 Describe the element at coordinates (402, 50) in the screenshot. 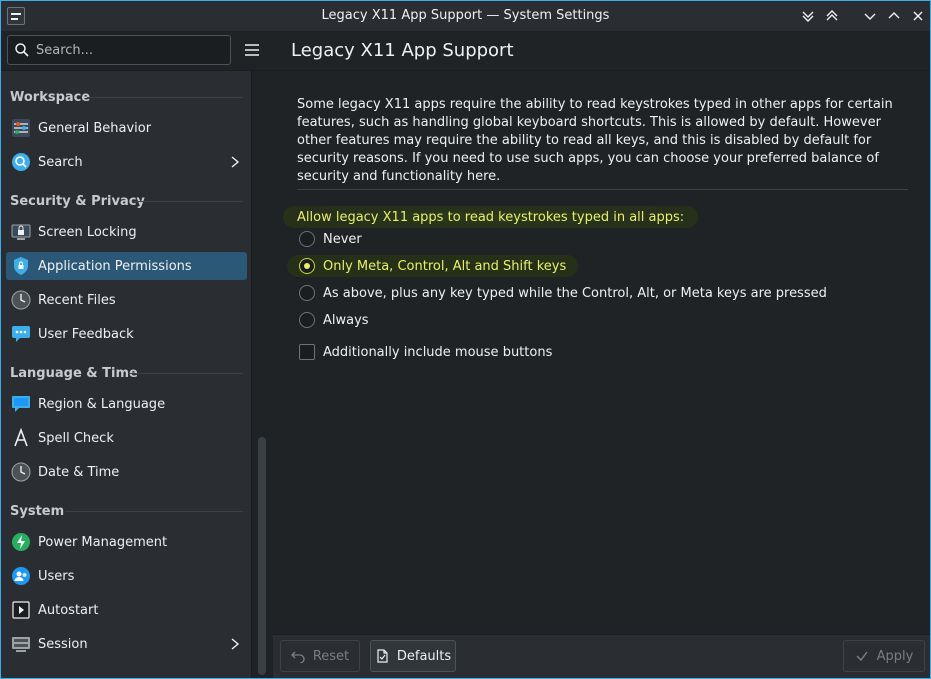

I see `page-title: Legacy X11 App Support` at that location.